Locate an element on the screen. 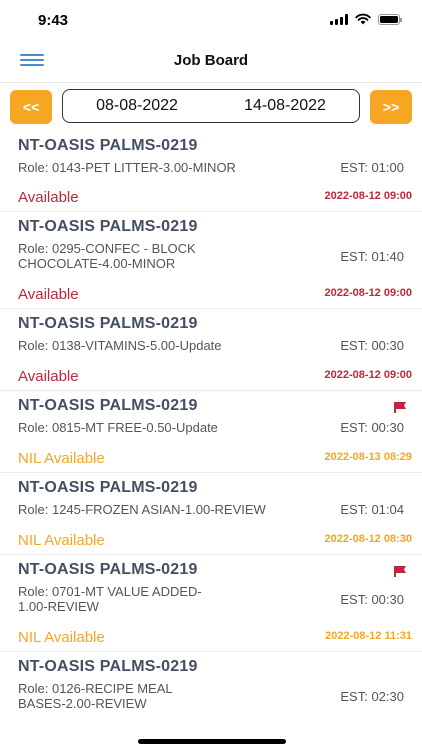  date-range-picker: 08-08-2022 14-08-2022 is located at coordinates (211, 106).